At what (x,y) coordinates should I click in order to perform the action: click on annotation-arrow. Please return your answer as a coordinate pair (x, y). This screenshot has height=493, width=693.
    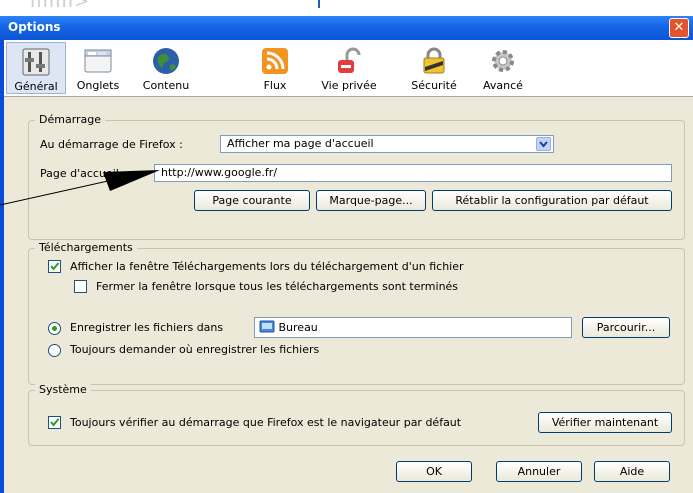
    Looking at the image, I should click on (80, 188).